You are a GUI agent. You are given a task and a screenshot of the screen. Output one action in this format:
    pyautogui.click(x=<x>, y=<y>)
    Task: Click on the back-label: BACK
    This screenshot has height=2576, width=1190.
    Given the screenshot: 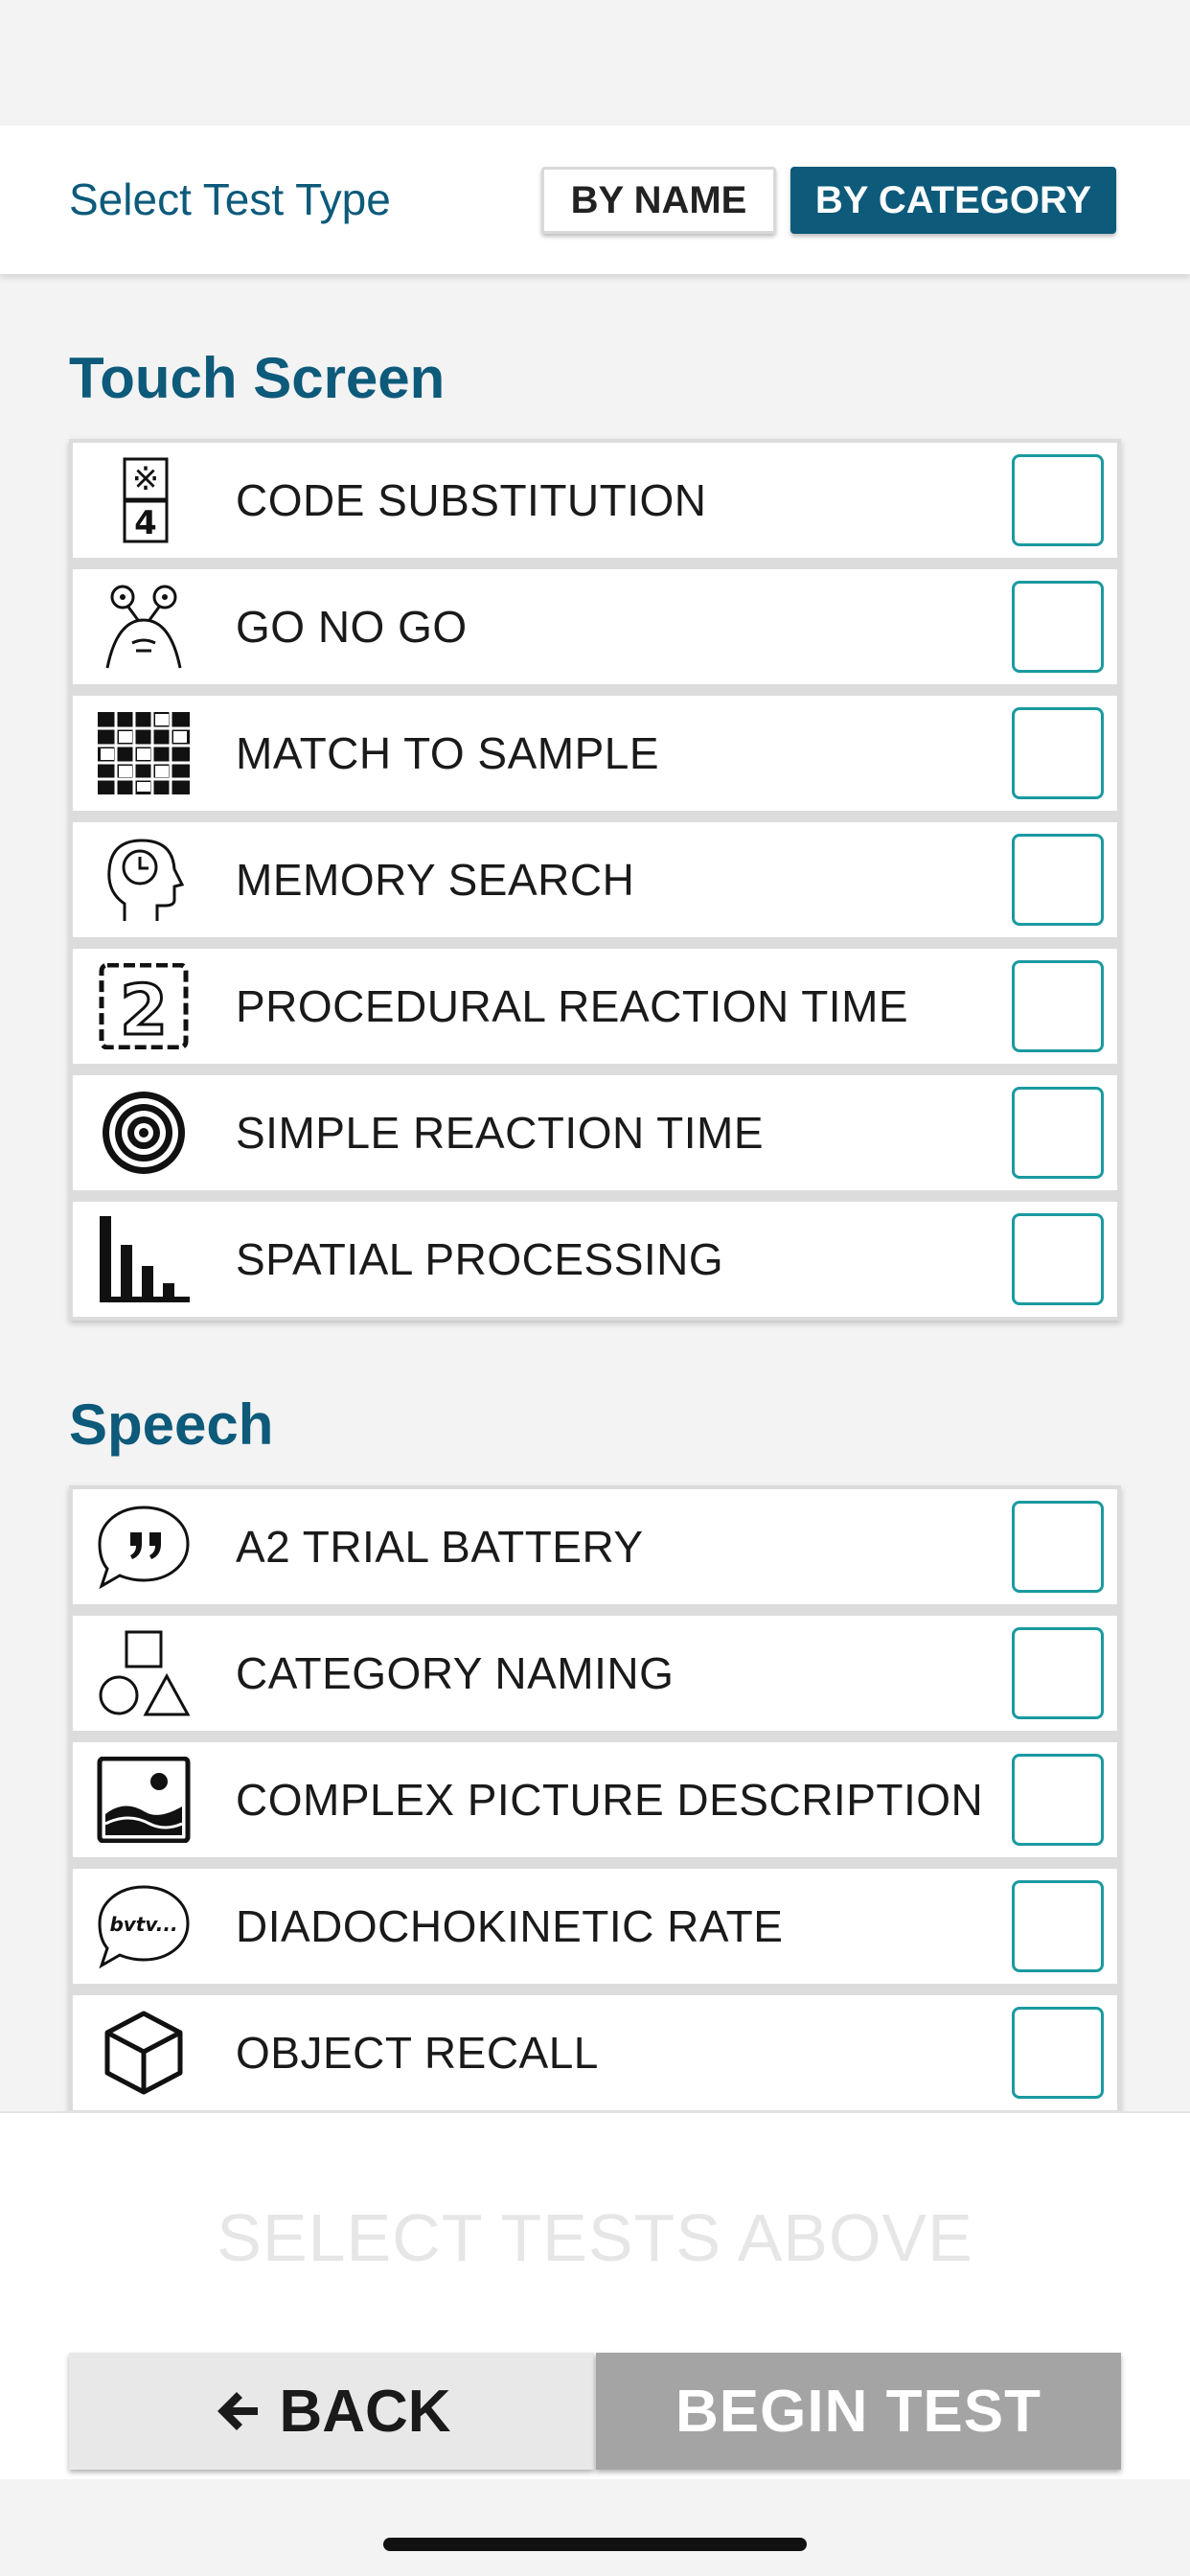 What is the action you would take?
    pyautogui.click(x=365, y=2411)
    